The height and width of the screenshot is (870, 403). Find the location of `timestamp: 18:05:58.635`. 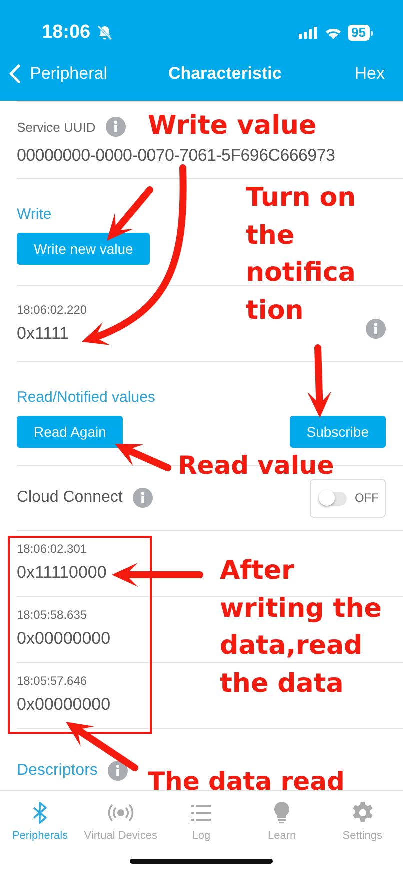

timestamp: 18:05:58.635 is located at coordinates (52, 615).